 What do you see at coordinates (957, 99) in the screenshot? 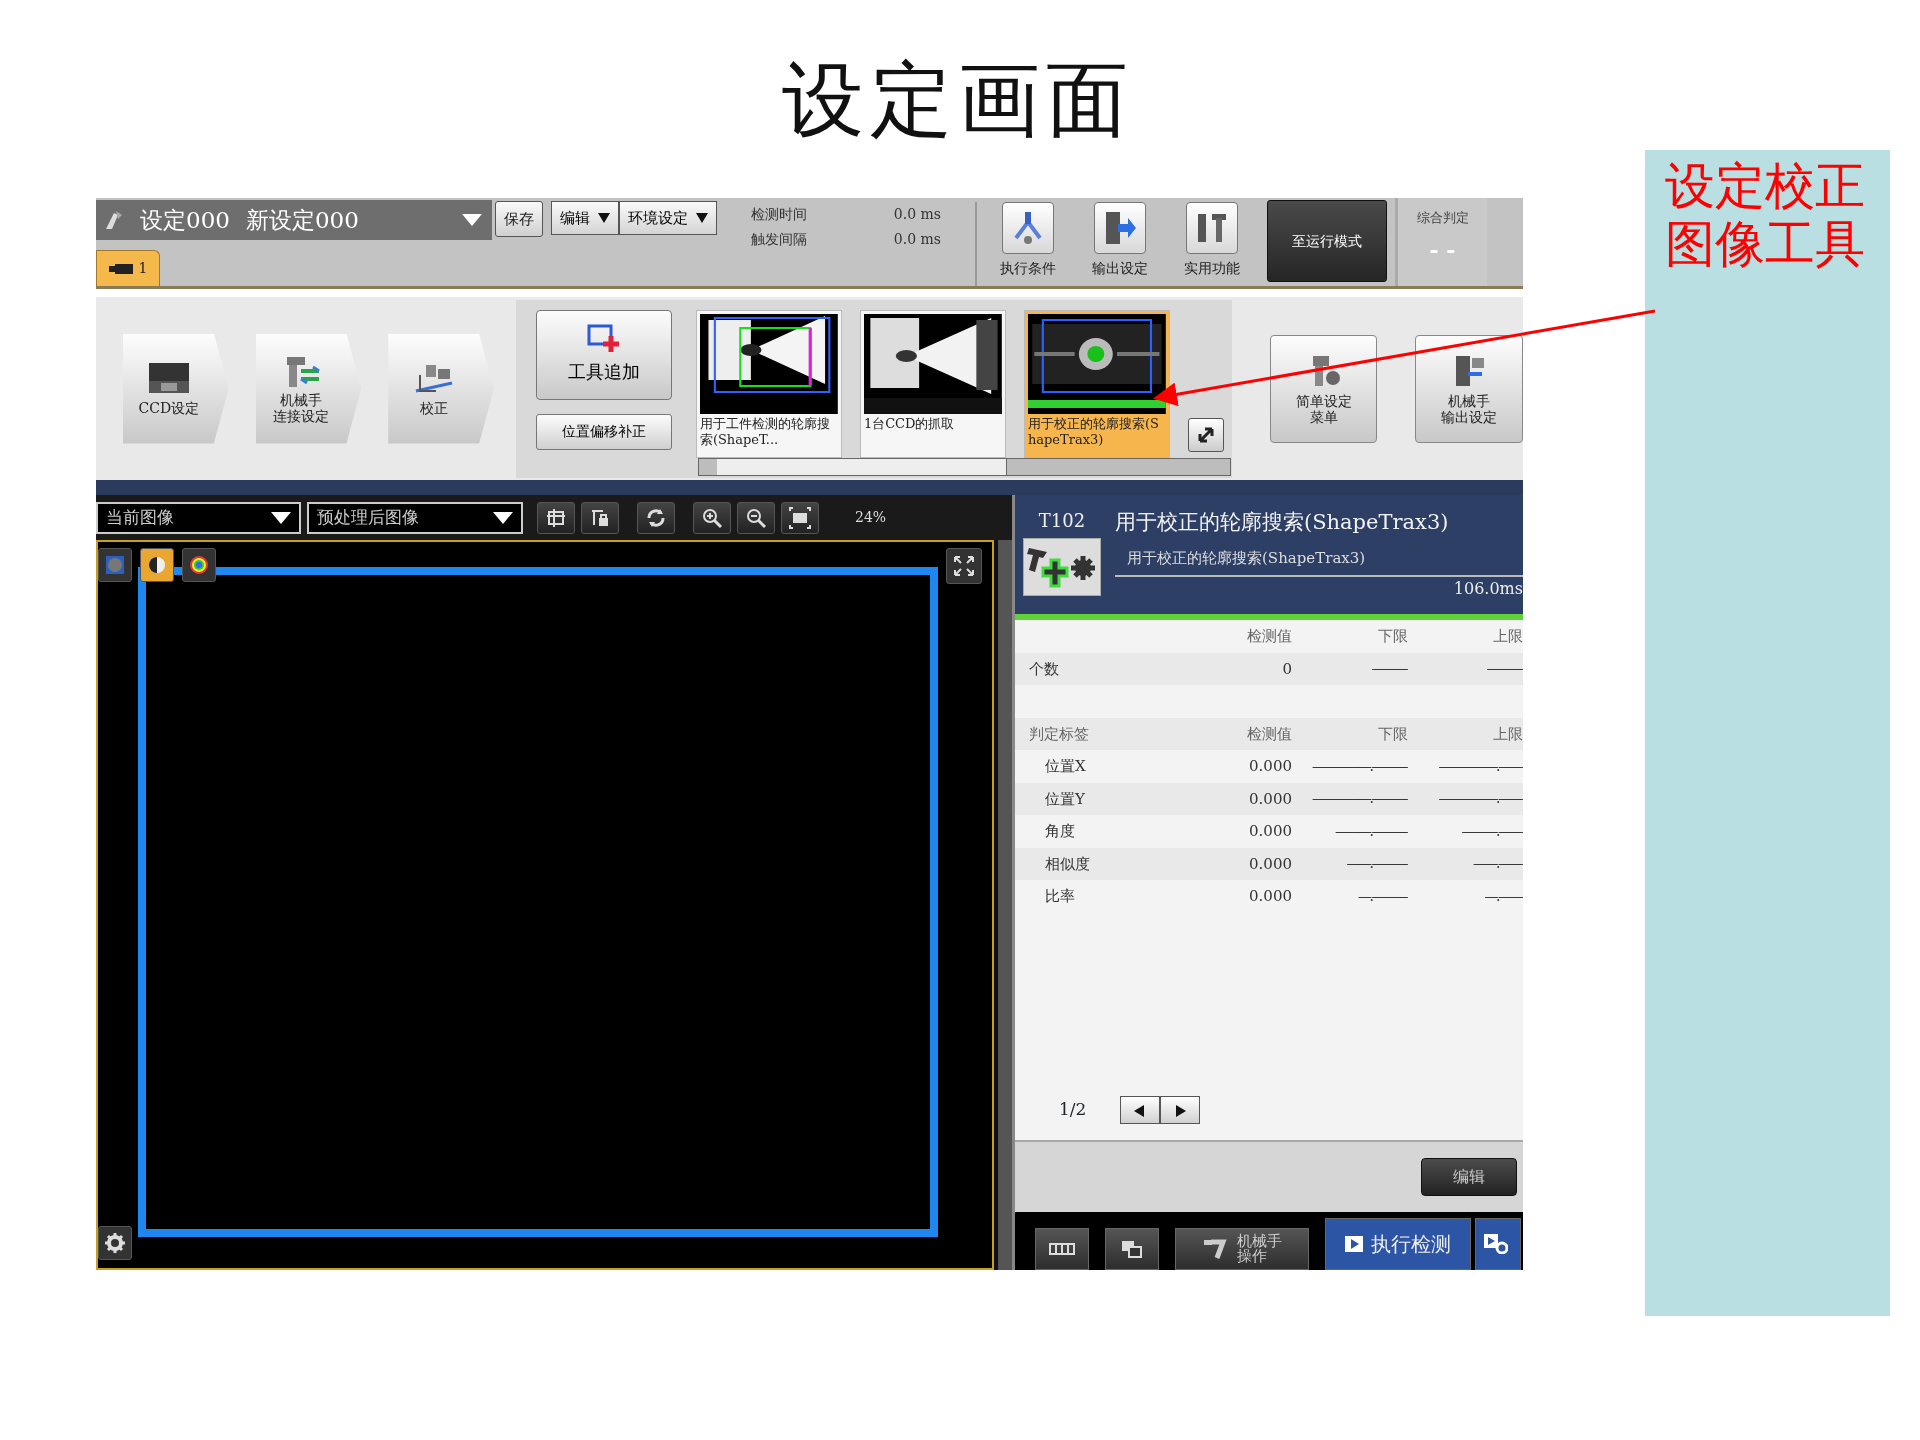
I see `slide-title: 设定画面` at bounding box center [957, 99].